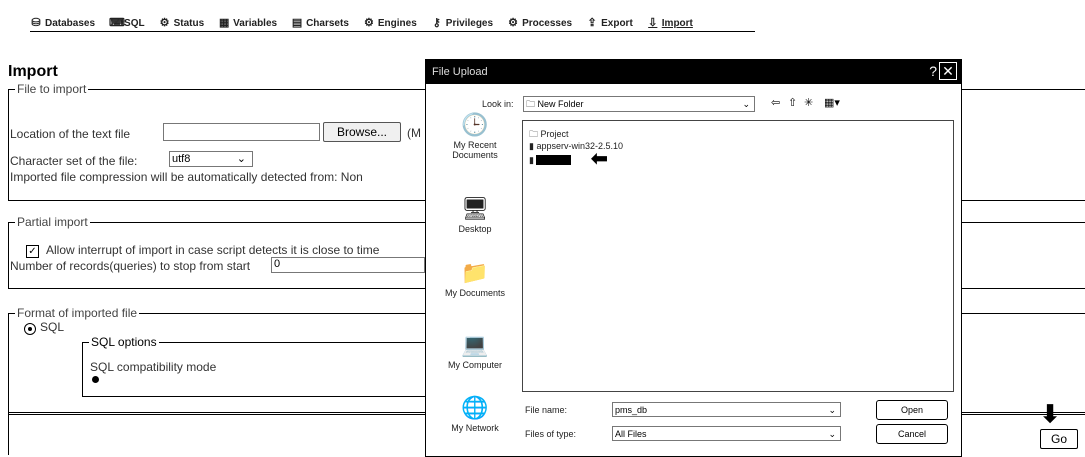 This screenshot has width=1085, height=457. What do you see at coordinates (52, 222) in the screenshot?
I see `section-legend: Partial import` at bounding box center [52, 222].